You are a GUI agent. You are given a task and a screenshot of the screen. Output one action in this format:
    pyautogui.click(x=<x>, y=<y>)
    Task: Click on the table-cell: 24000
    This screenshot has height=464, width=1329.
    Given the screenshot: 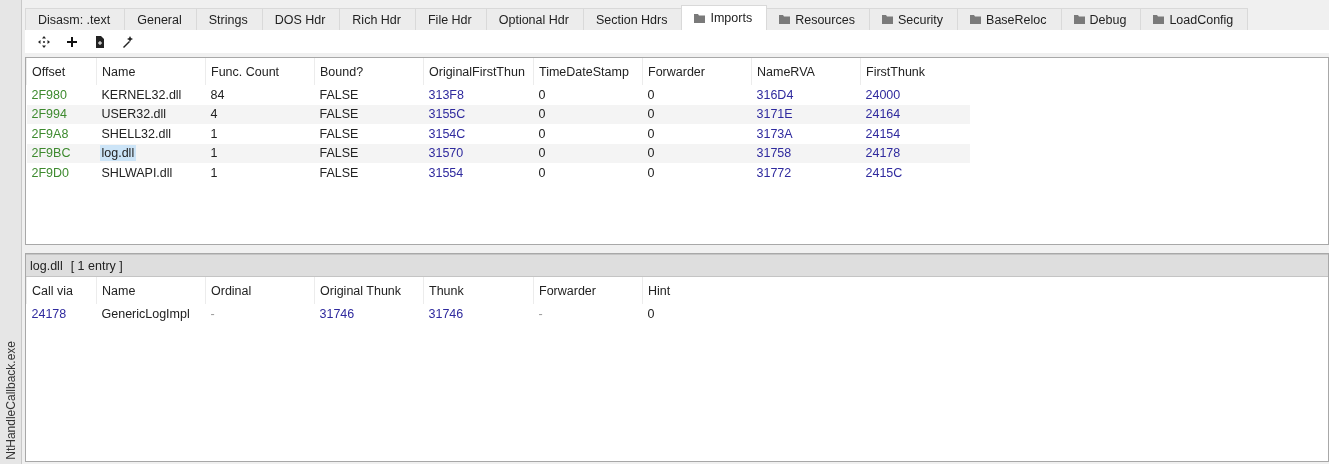 What is the action you would take?
    pyautogui.click(x=915, y=95)
    